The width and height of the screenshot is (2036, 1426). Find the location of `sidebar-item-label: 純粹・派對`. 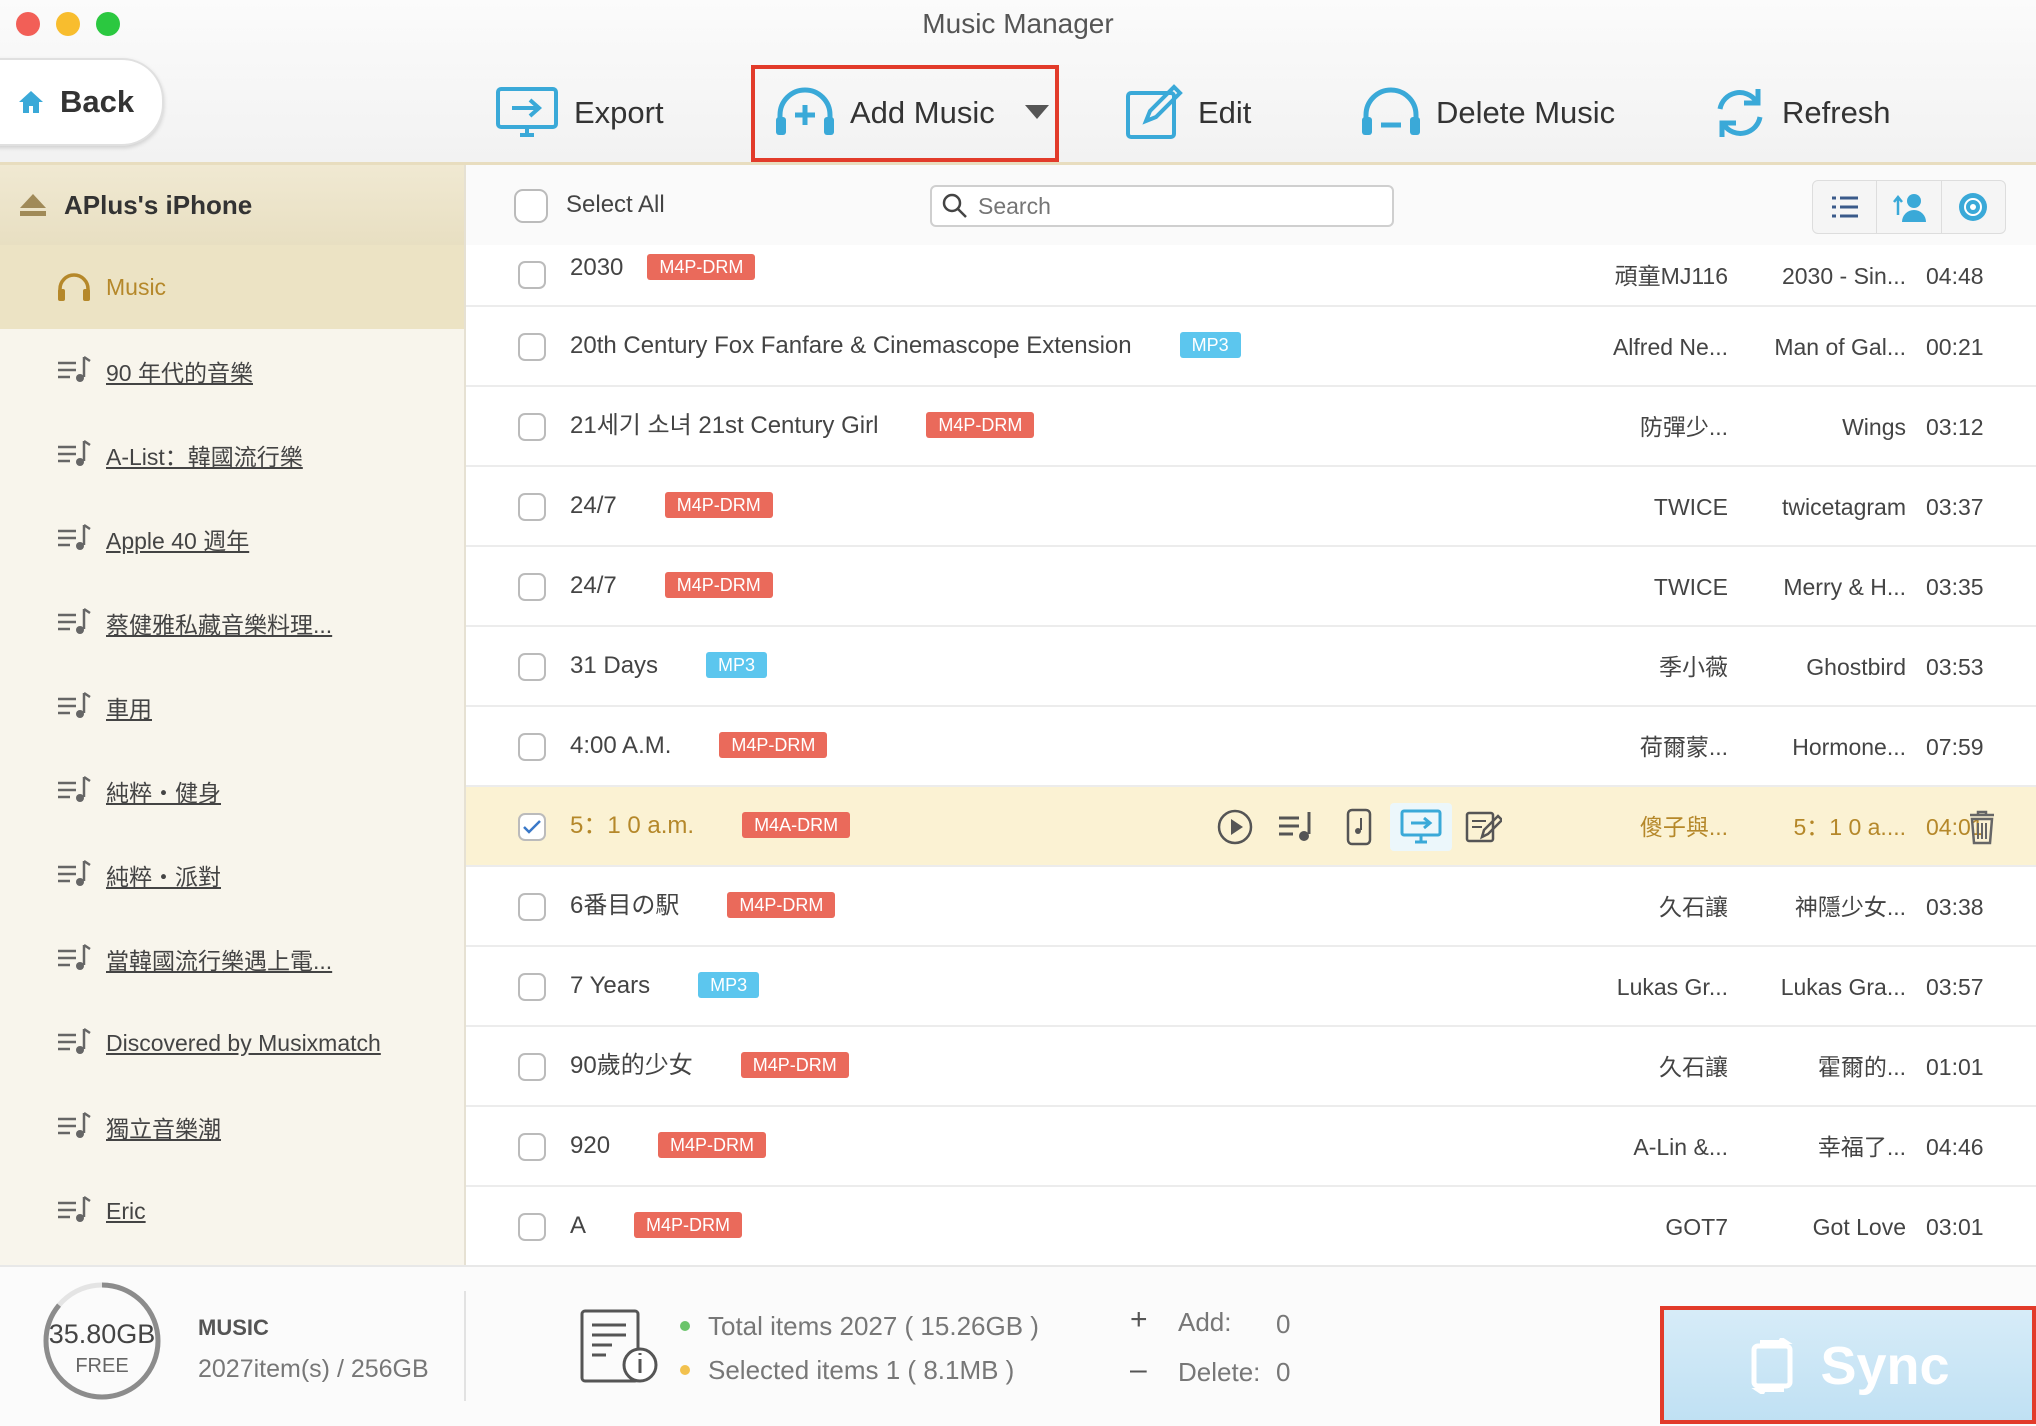

sidebar-item-label: 純粹・派對 is located at coordinates (163, 877).